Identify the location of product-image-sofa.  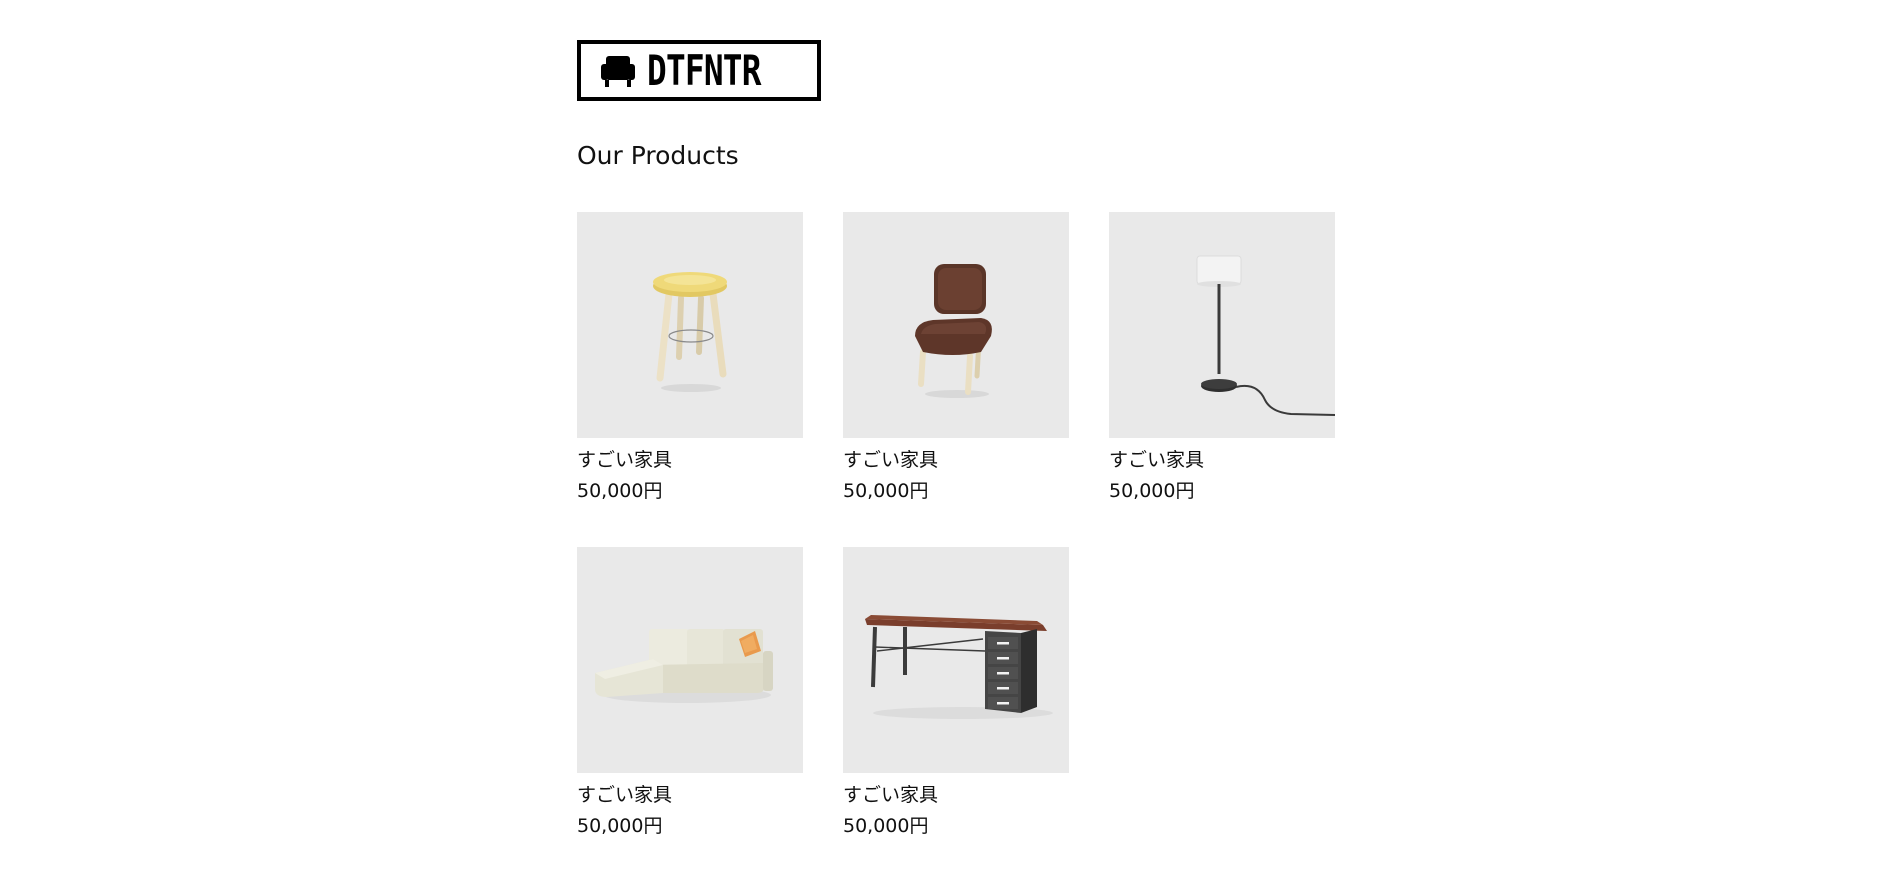
(690, 660).